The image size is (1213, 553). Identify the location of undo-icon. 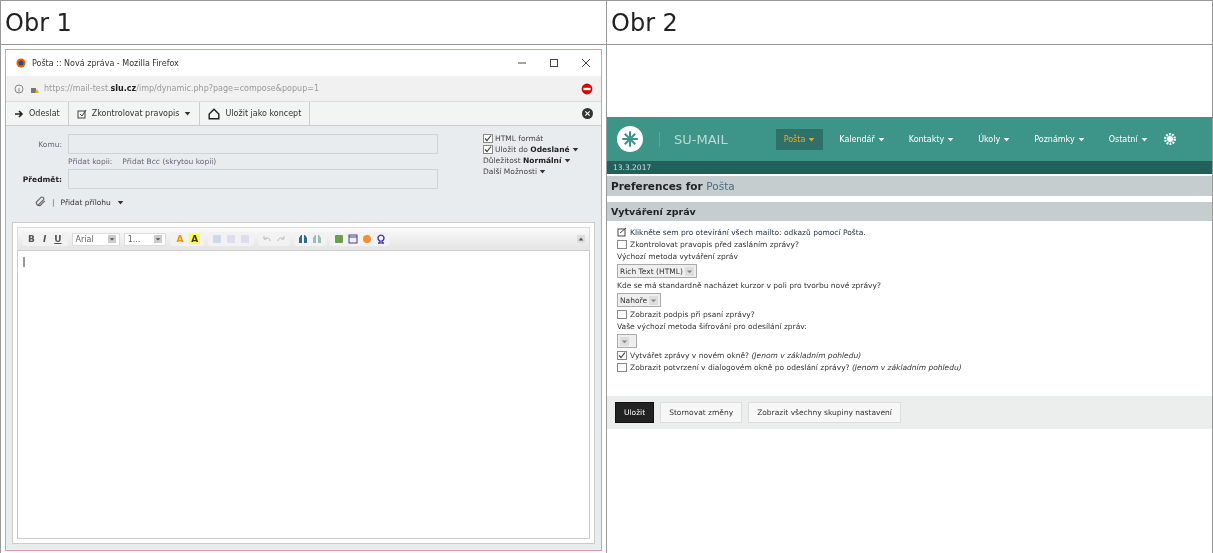
(267, 239).